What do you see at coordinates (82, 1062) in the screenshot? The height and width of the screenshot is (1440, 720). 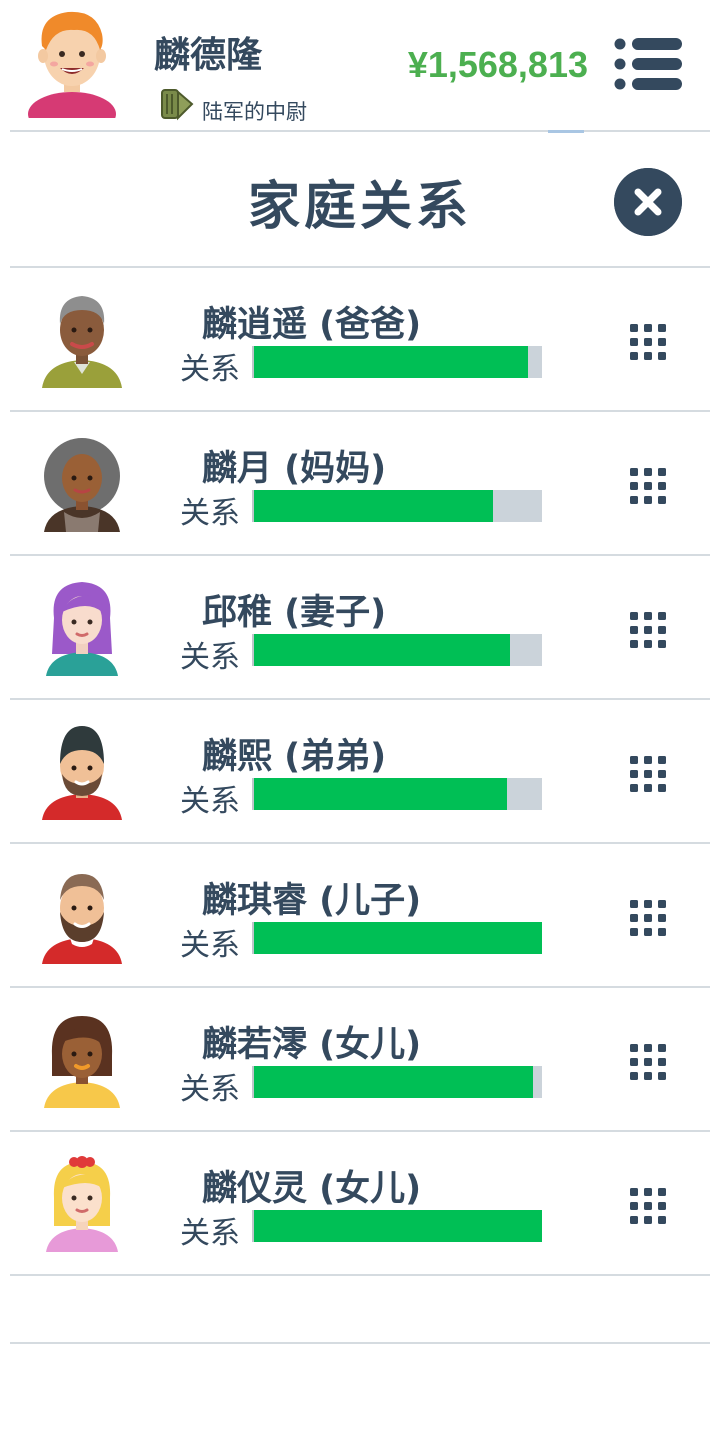 I see `girl-bob-hair-avatar-icon` at bounding box center [82, 1062].